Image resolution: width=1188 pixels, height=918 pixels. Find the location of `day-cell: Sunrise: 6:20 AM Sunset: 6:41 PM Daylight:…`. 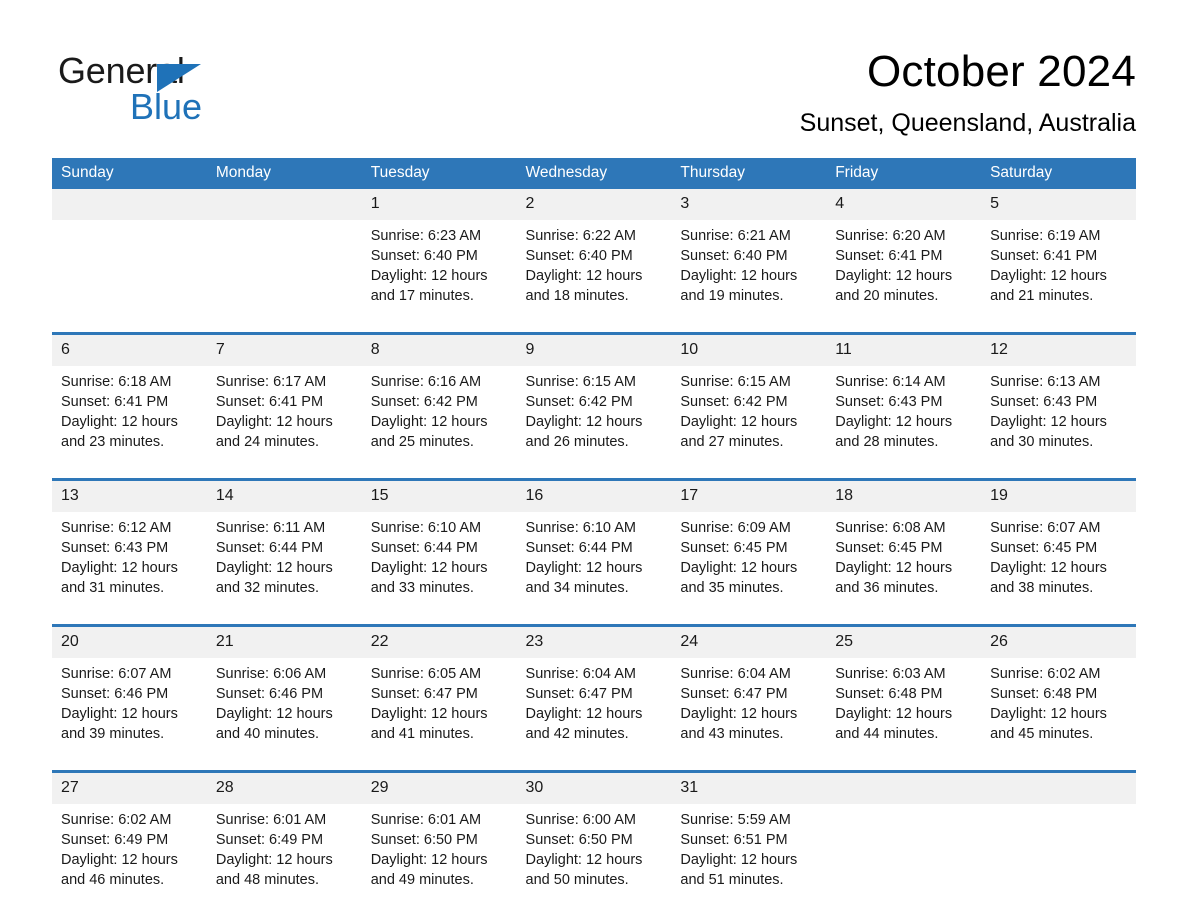

day-cell: Sunrise: 6:20 AM Sunset: 6:41 PM Daylight:… is located at coordinates (904, 277).